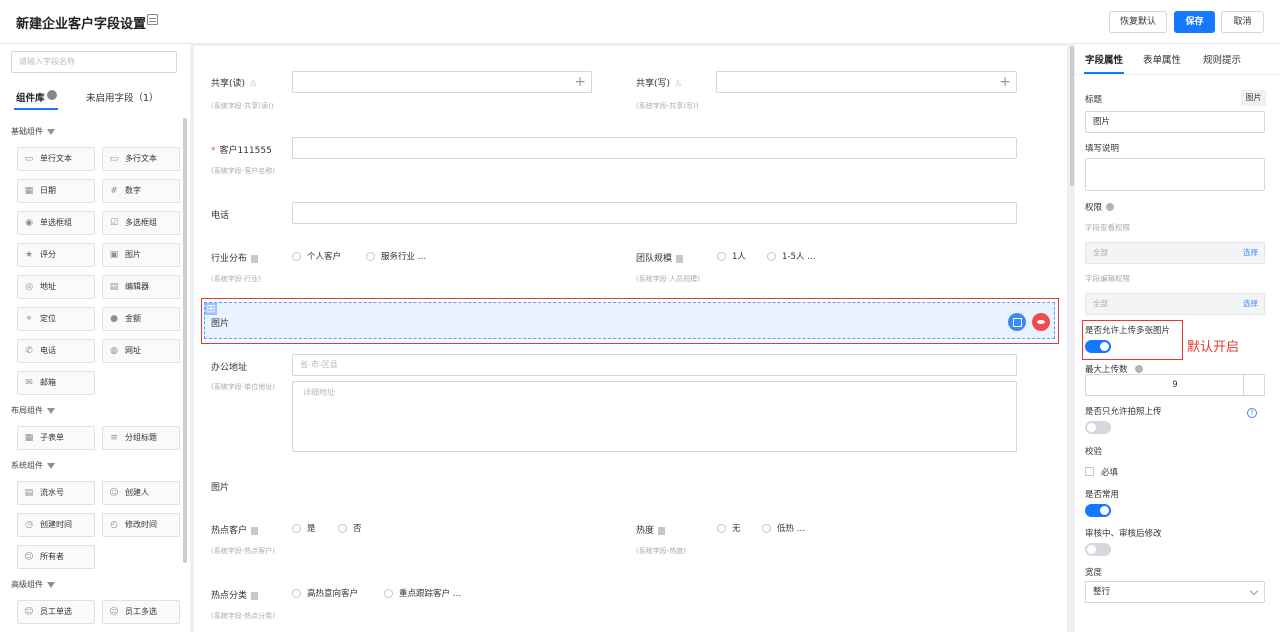  I want to click on tab-form-properties: 表单属性, so click(1162, 59).